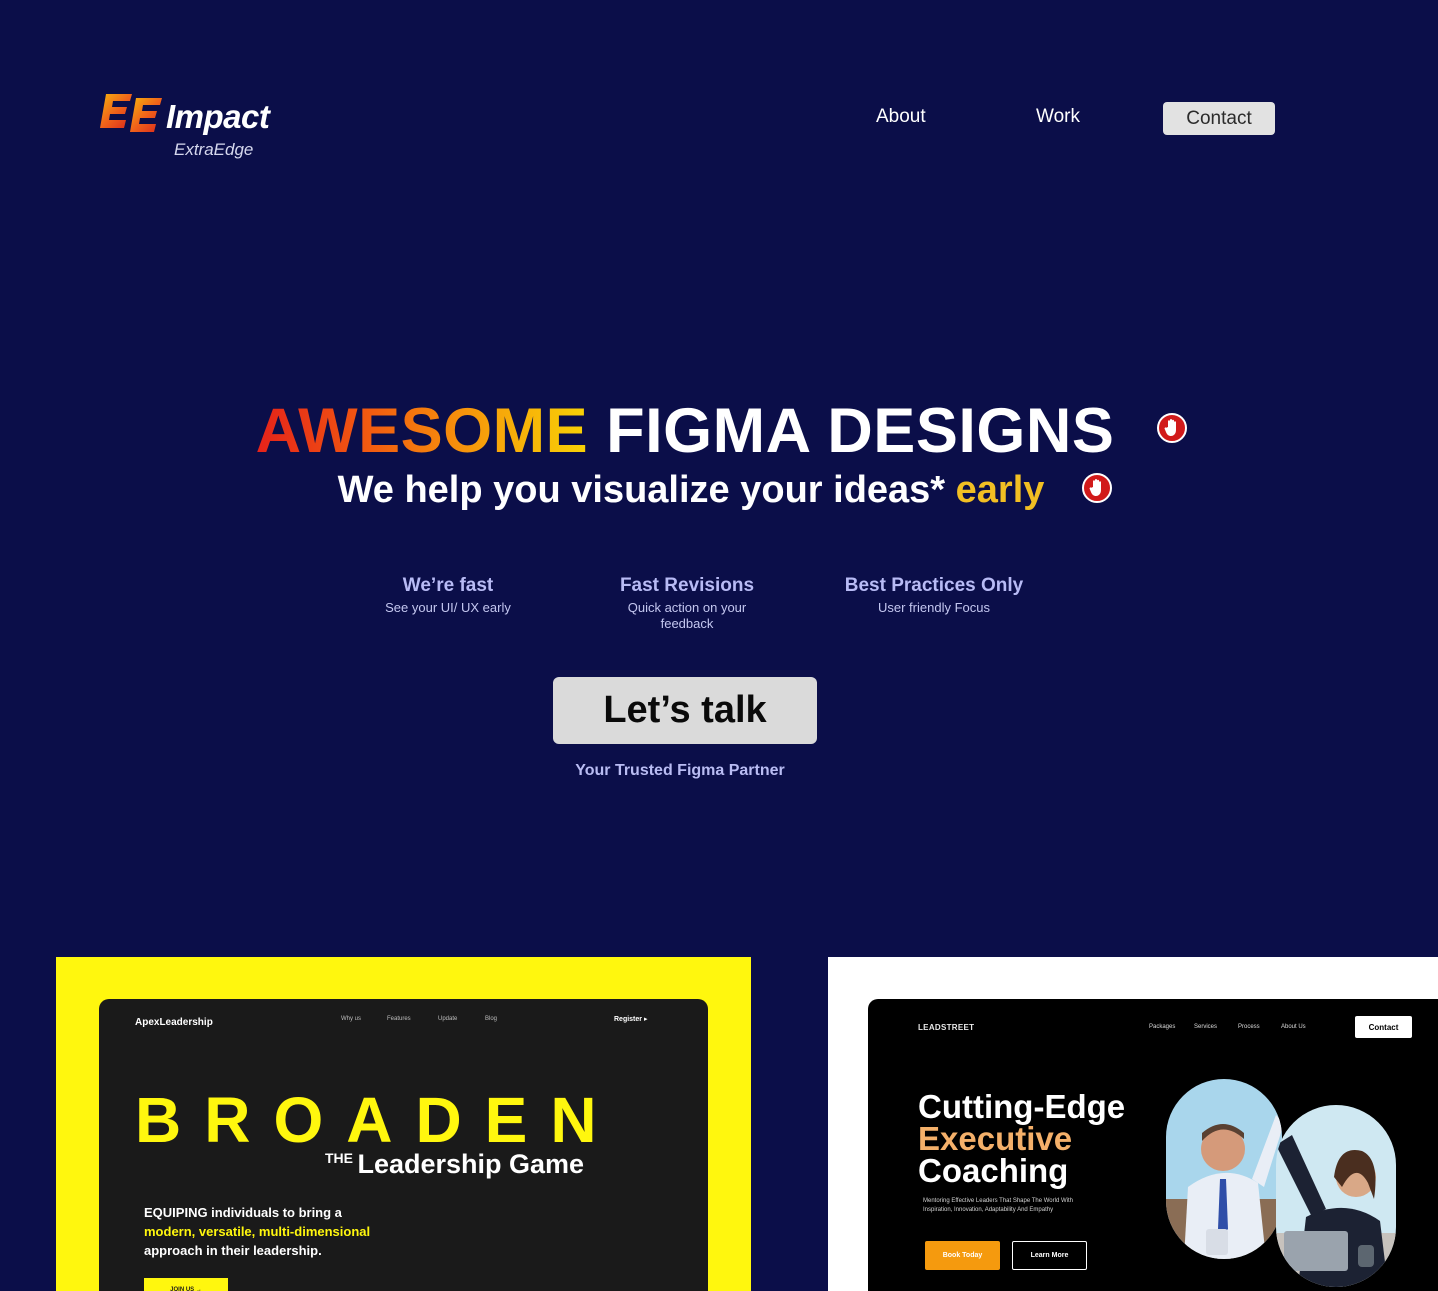 The width and height of the screenshot is (1438, 1291). I want to click on lead-headline: Cutting-Edge Executive Coaching, so click(1022, 1138).